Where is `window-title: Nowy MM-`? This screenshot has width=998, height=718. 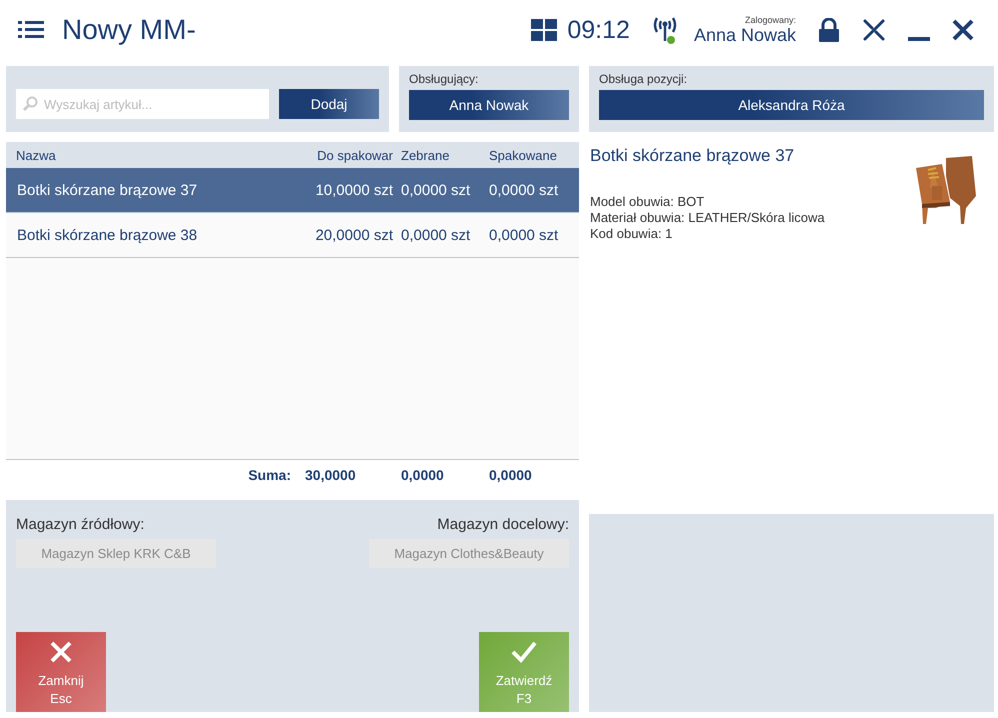 window-title: Nowy MM- is located at coordinates (129, 30).